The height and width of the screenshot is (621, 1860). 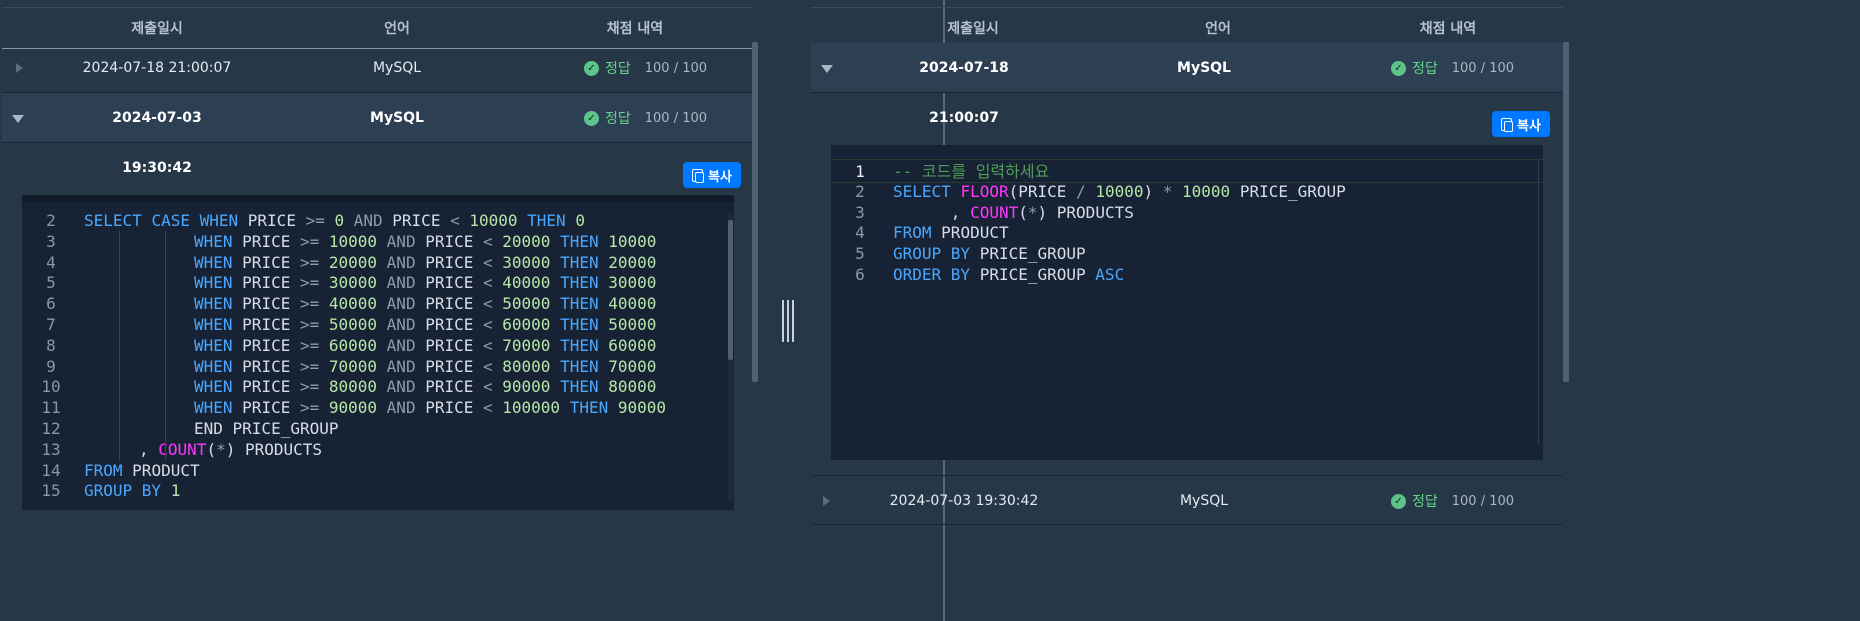 I want to click on submission-row-expanded: 2024-07-18 21:00:07 MySQL ✓ 정답 100 / 100, so click(x=1187, y=84).